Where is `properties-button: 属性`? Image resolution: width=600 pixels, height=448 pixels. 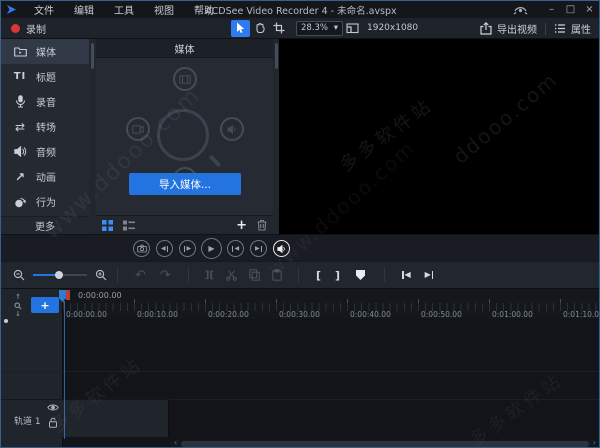
properties-button: 属性 is located at coordinates (572, 28).